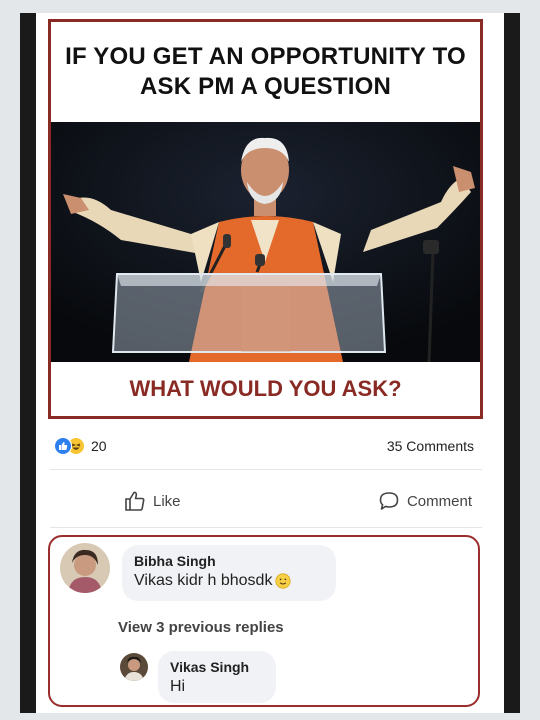 The height and width of the screenshot is (720, 540). I want to click on comment-bubble: Bibha Singh Vikas kidr h bhosdk, so click(229, 573).